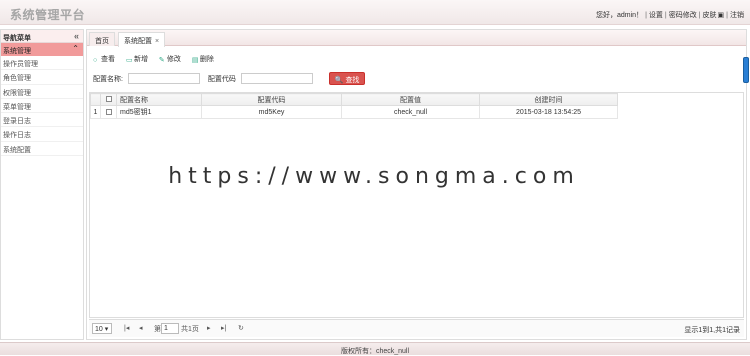  What do you see at coordinates (42, 92) in the screenshot?
I see `sidebar-item-permissions: 权限管理` at bounding box center [42, 92].